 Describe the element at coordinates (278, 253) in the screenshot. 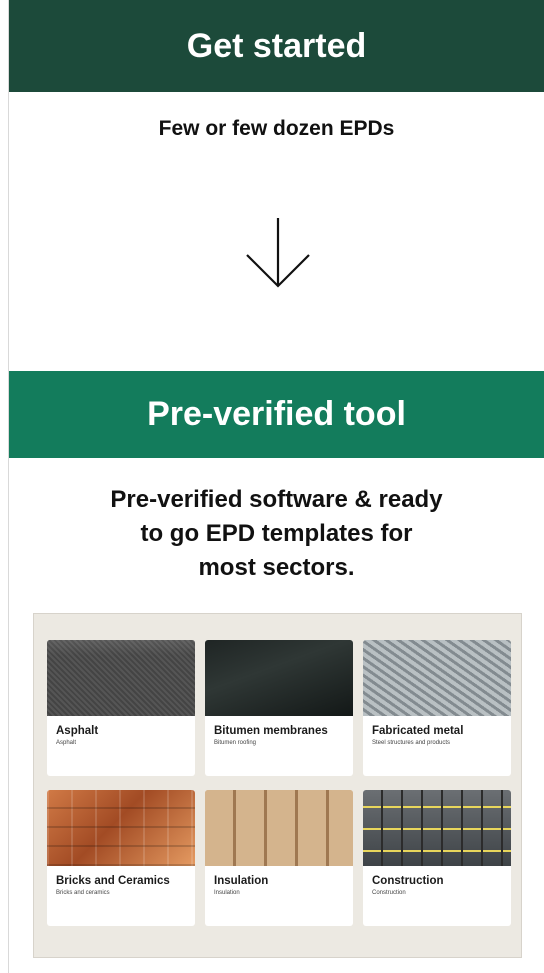

I see `arrow-down-icon` at that location.